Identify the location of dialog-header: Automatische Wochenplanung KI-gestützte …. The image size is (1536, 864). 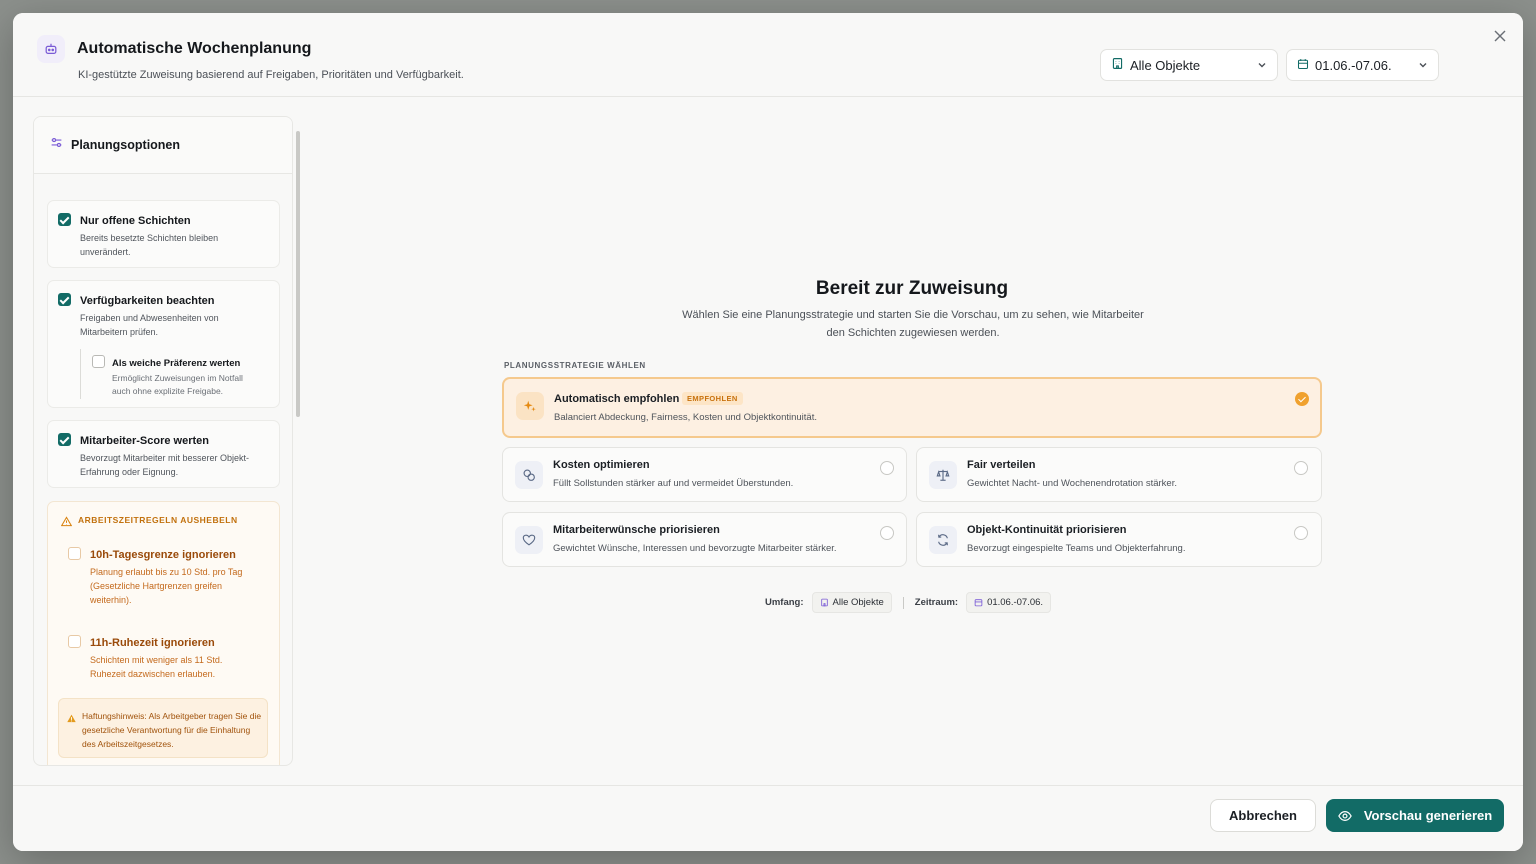
(768, 55).